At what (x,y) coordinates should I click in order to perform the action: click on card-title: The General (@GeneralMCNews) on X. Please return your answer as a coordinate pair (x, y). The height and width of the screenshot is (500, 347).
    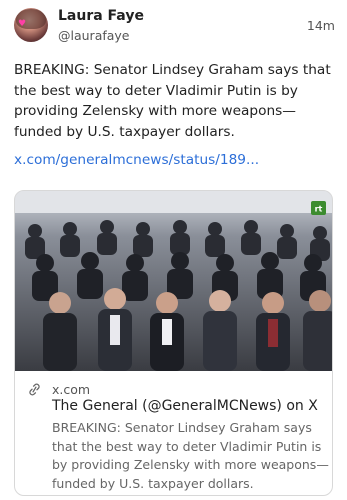
    Looking at the image, I should click on (185, 406).